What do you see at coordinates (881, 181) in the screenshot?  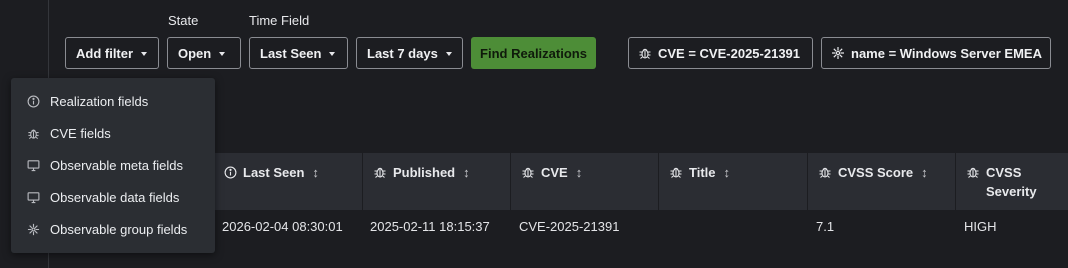 I see `column-header-cvss-score: CVSS Score ↕` at bounding box center [881, 181].